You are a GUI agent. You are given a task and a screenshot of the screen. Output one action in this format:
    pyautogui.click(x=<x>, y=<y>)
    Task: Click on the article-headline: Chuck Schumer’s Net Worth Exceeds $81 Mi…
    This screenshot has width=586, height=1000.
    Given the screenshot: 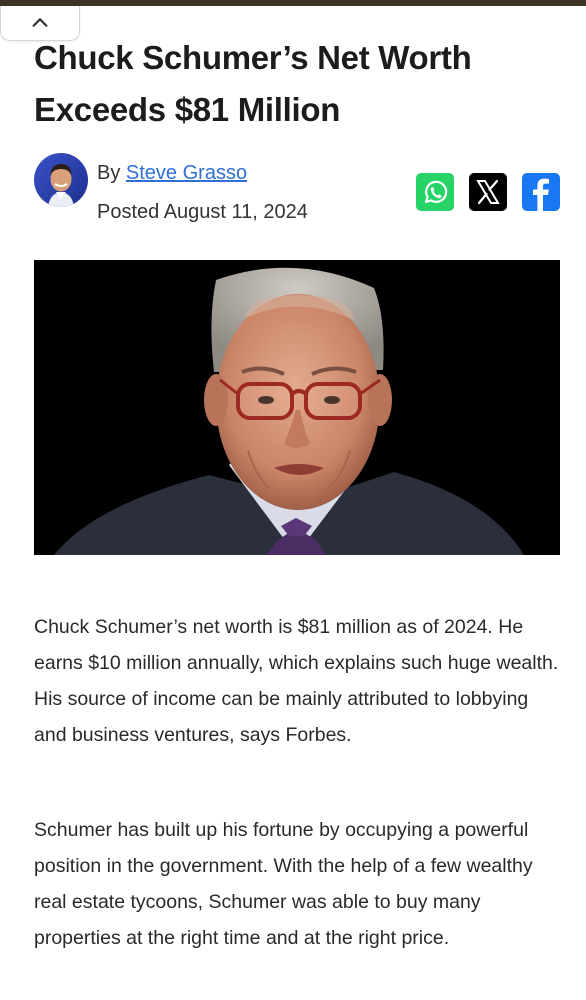 What is the action you would take?
    pyautogui.click(x=253, y=83)
    